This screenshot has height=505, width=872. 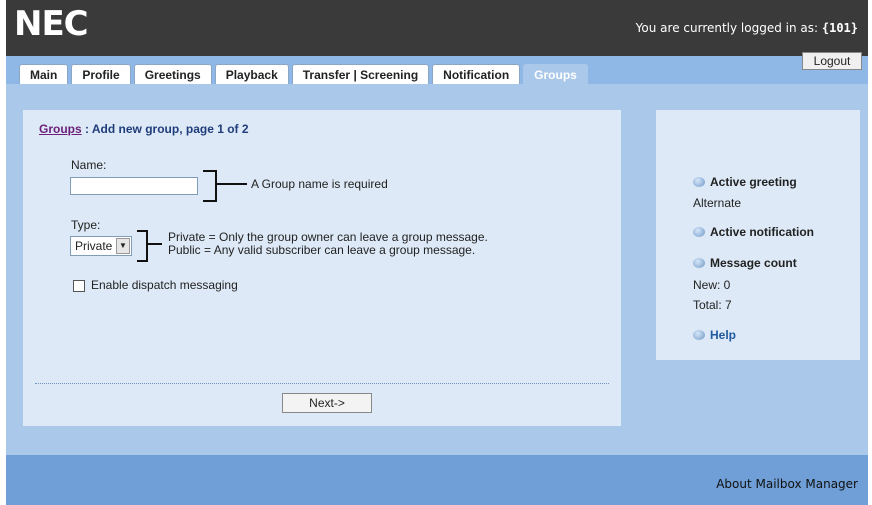 I want to click on tab-greetings: Greetings, so click(x=172, y=74).